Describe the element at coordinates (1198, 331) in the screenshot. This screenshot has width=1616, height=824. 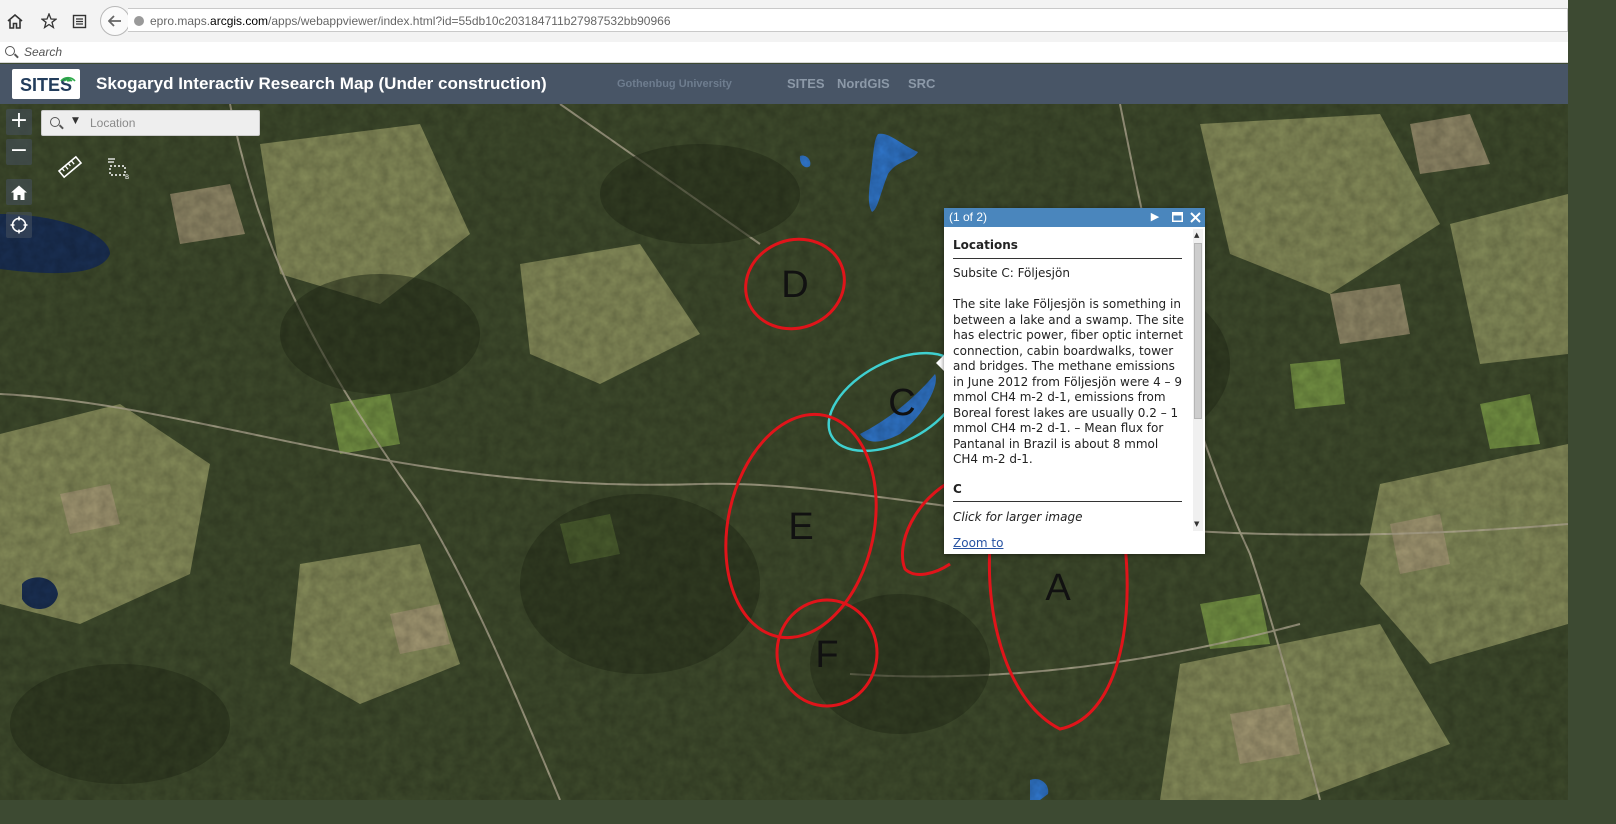
I see `scroll-thumb` at that location.